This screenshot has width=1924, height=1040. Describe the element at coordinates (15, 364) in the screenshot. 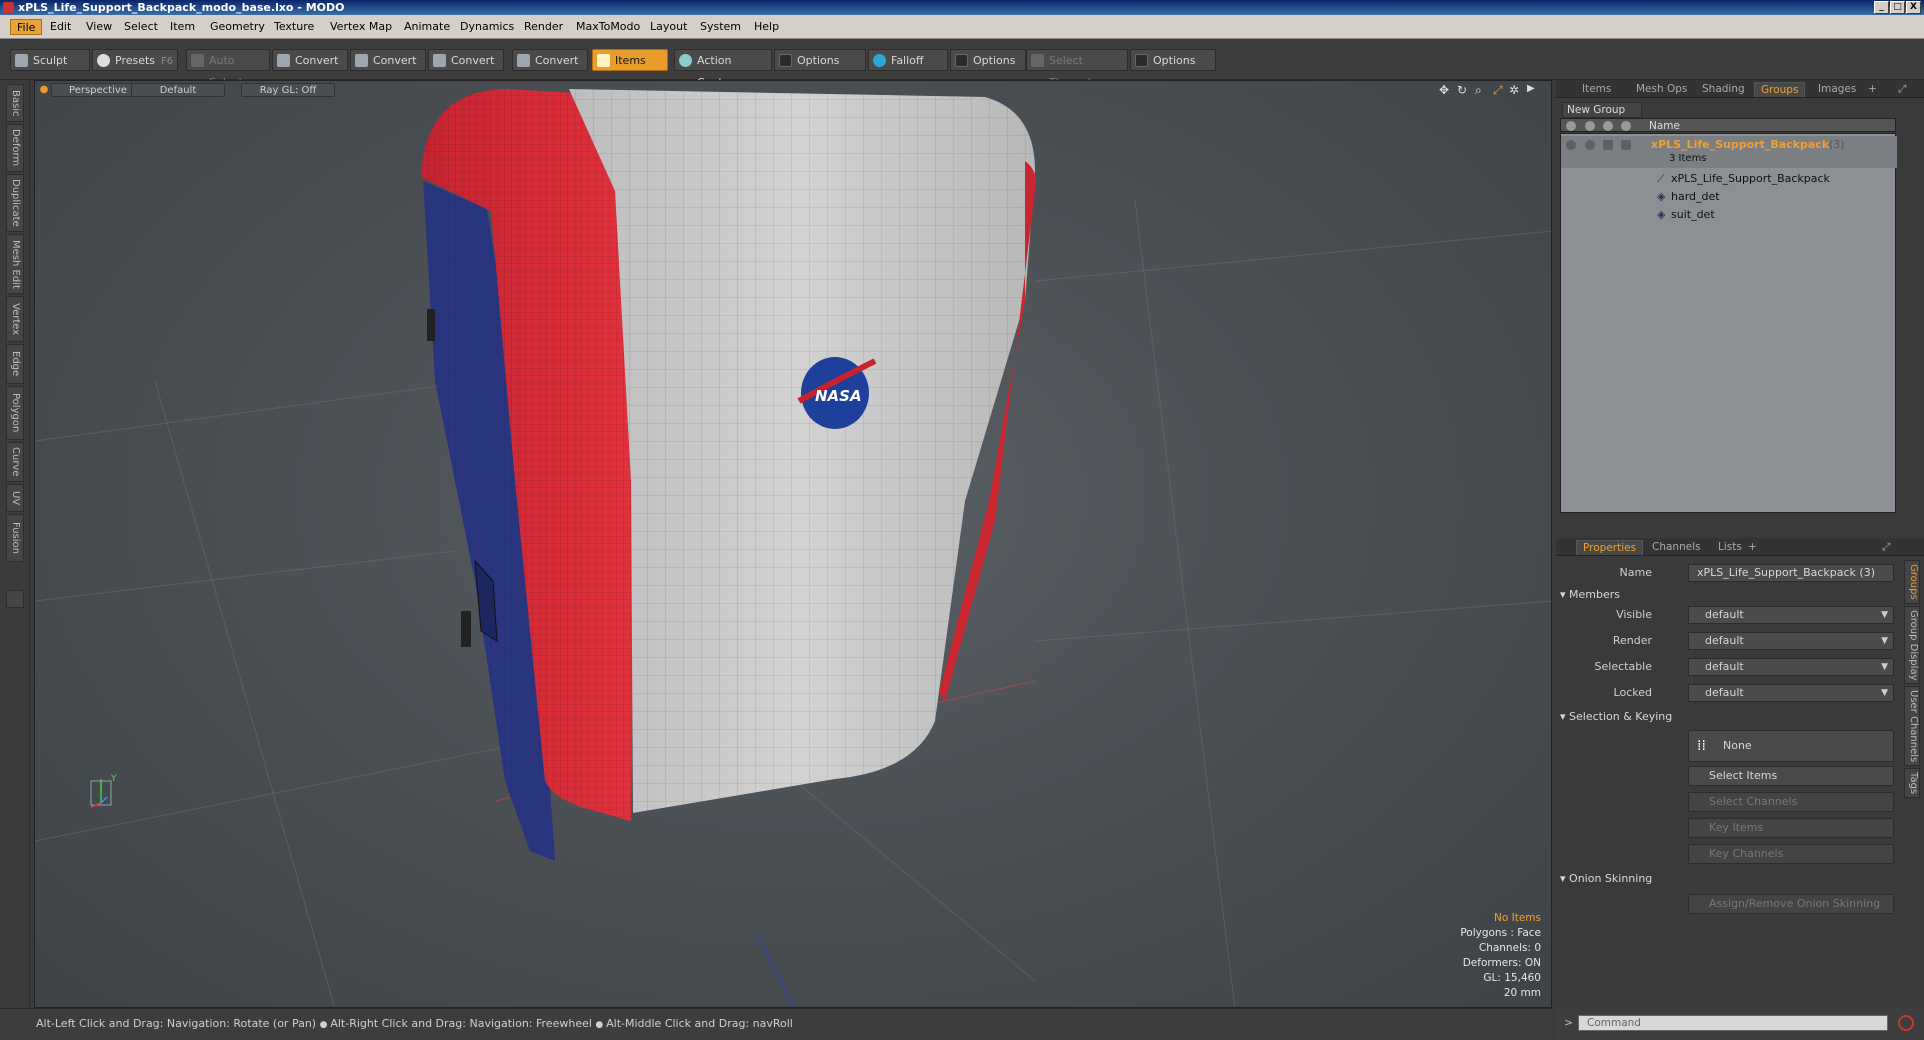

I see `tab-edge: Edge` at that location.